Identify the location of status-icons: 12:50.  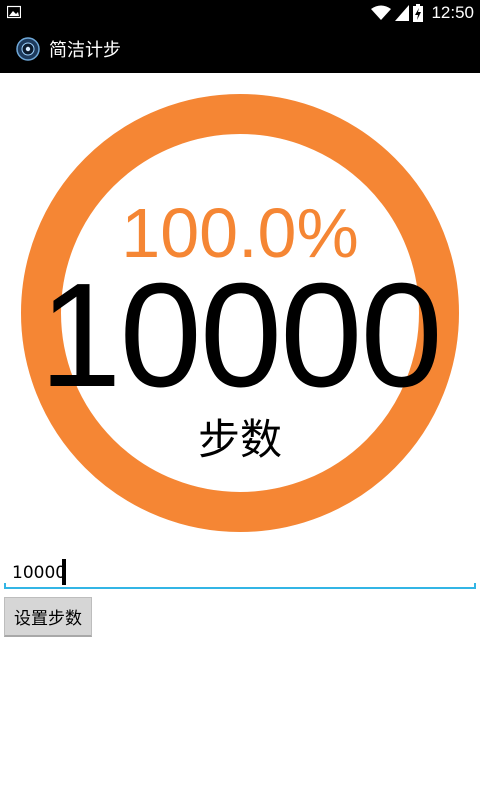
(422, 12).